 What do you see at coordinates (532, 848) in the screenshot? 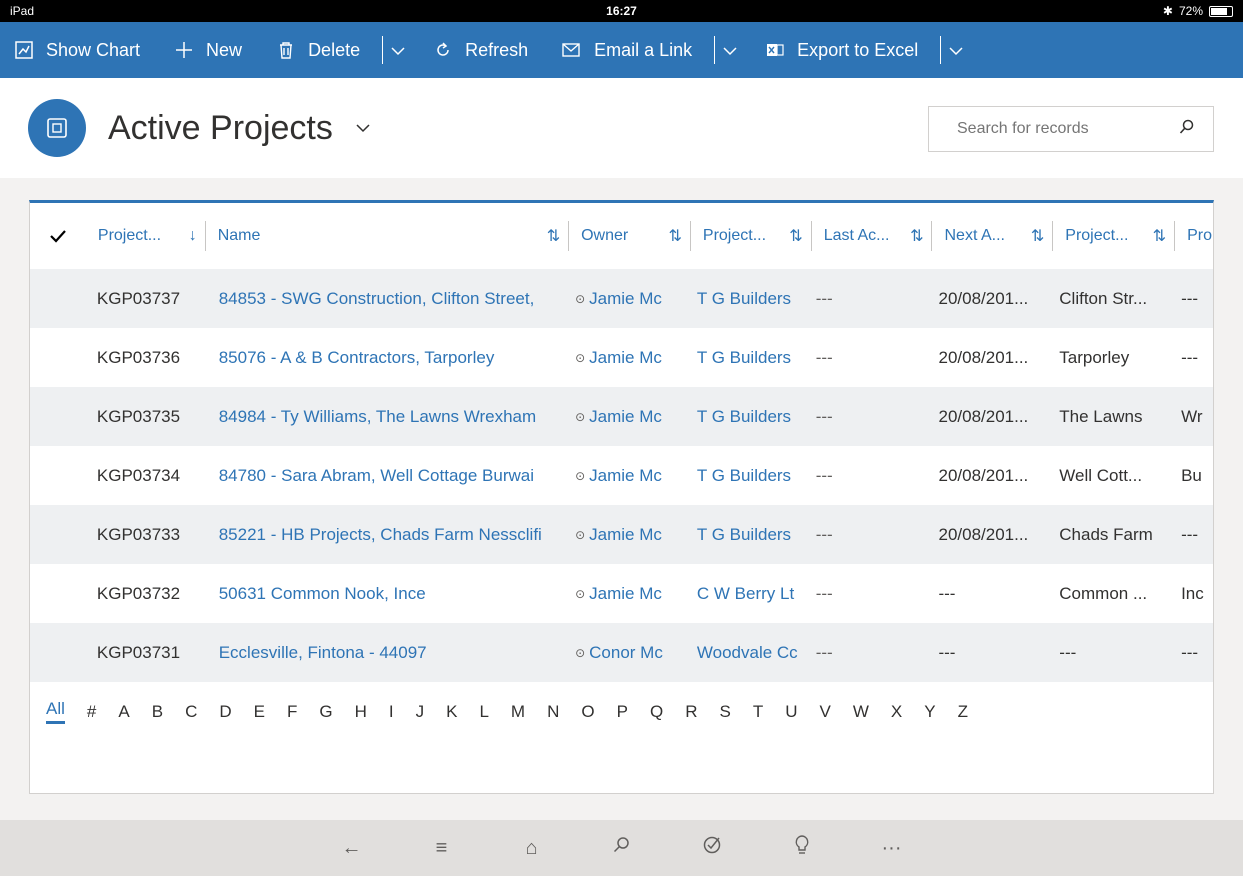
I see `home-icon: ⌂` at bounding box center [532, 848].